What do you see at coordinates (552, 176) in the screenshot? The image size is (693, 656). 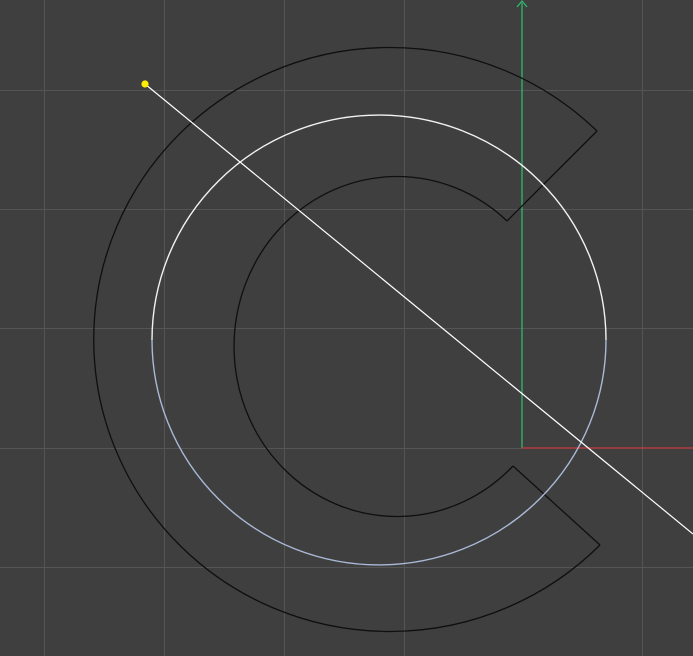 I see `c-end-cap-top` at bounding box center [552, 176].